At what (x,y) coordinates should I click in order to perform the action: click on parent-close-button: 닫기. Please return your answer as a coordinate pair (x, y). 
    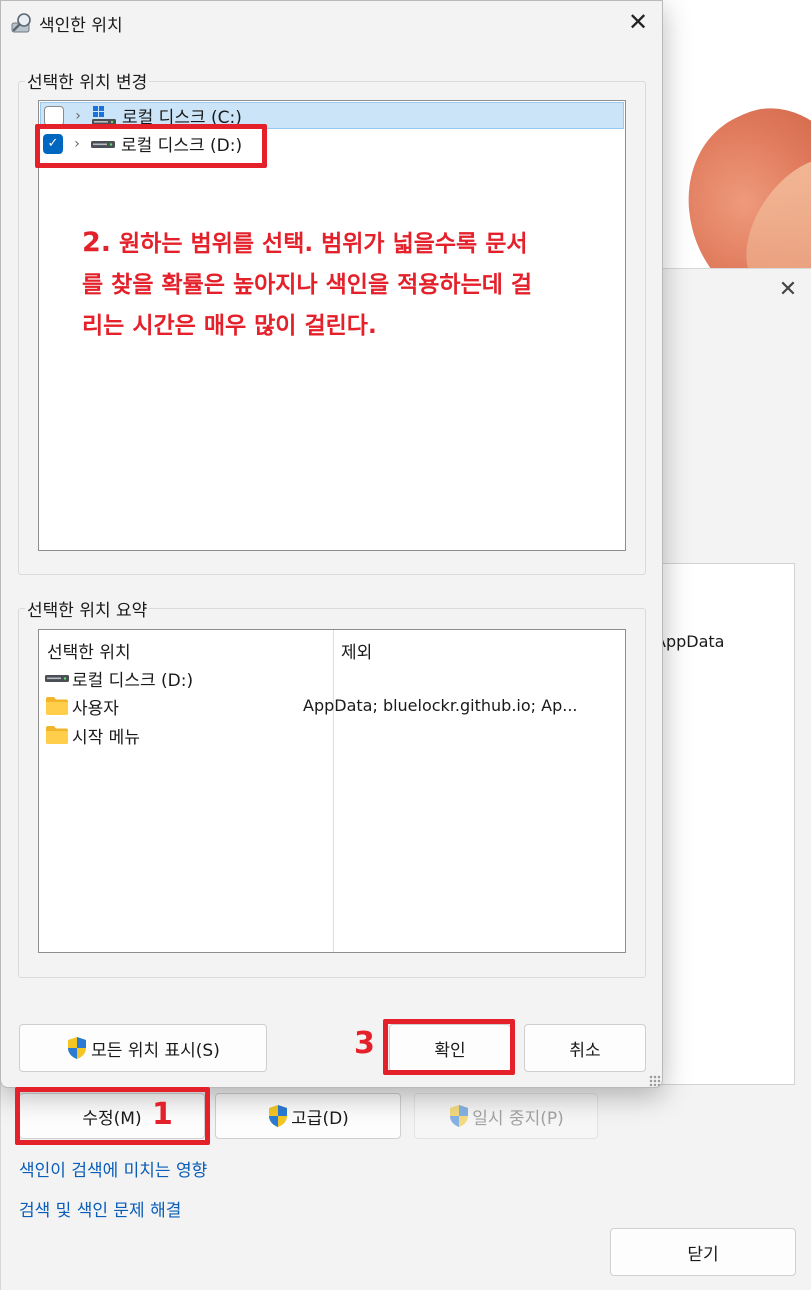
    Looking at the image, I should click on (703, 1252).